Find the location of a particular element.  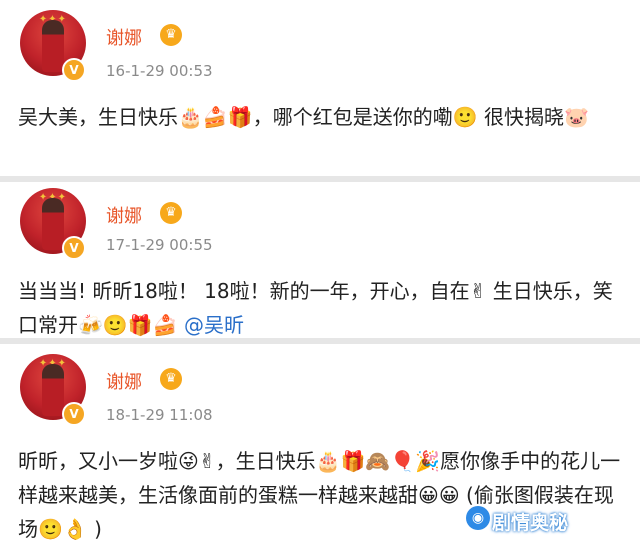

watermark-logo-icon: ◉ is located at coordinates (478, 518).